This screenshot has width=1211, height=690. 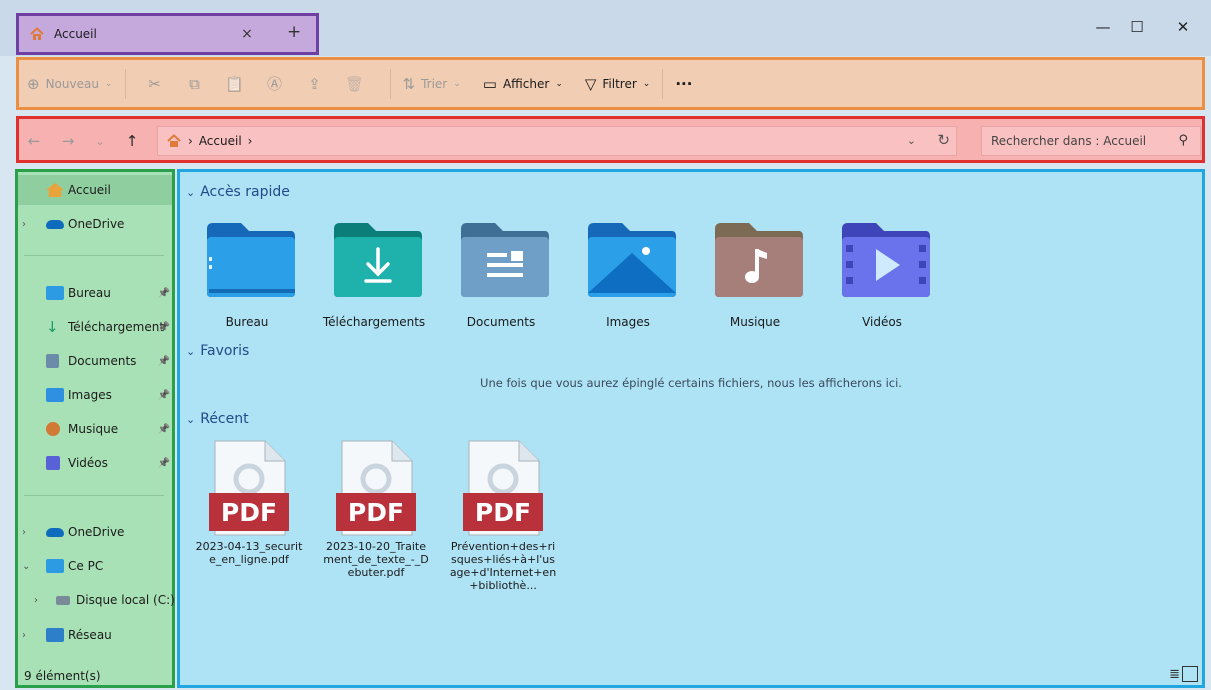 What do you see at coordinates (376, 488) in the screenshot?
I see `pdf-file-icon: PDF` at bounding box center [376, 488].